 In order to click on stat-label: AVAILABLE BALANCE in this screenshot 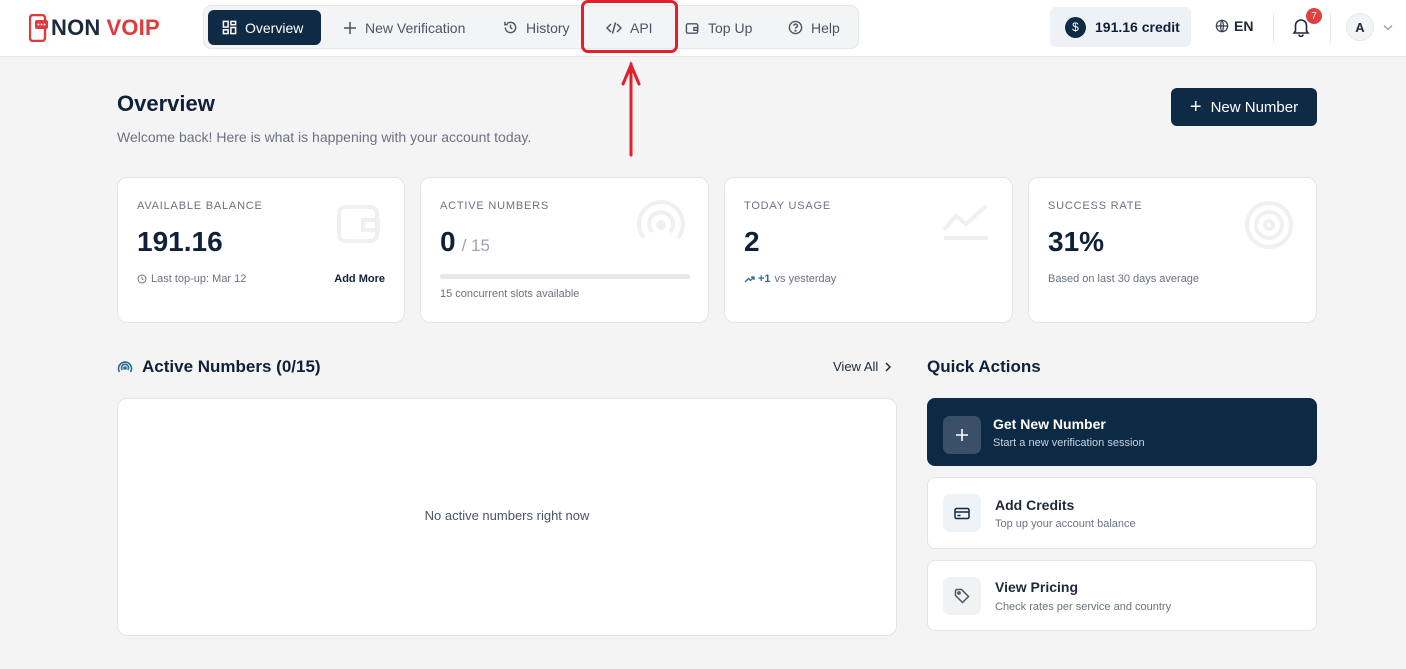, I will do `click(200, 206)`.